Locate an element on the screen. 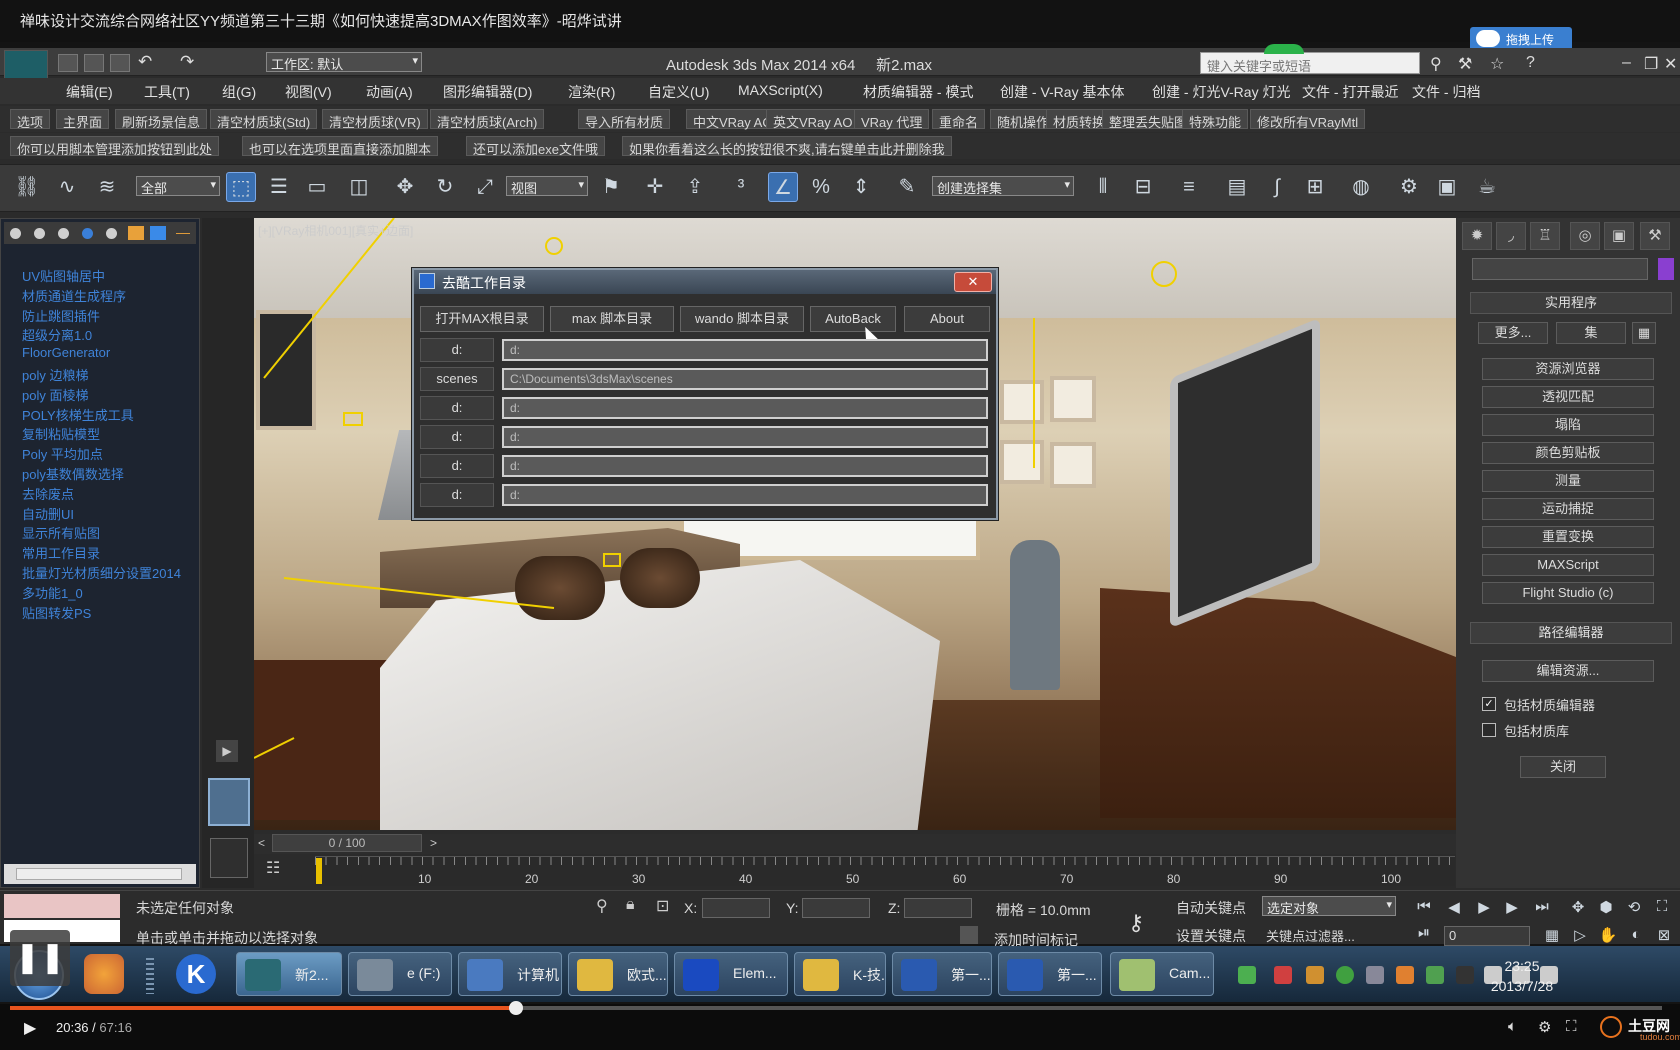  battery-tray-icon is located at coordinates (1247, 975).